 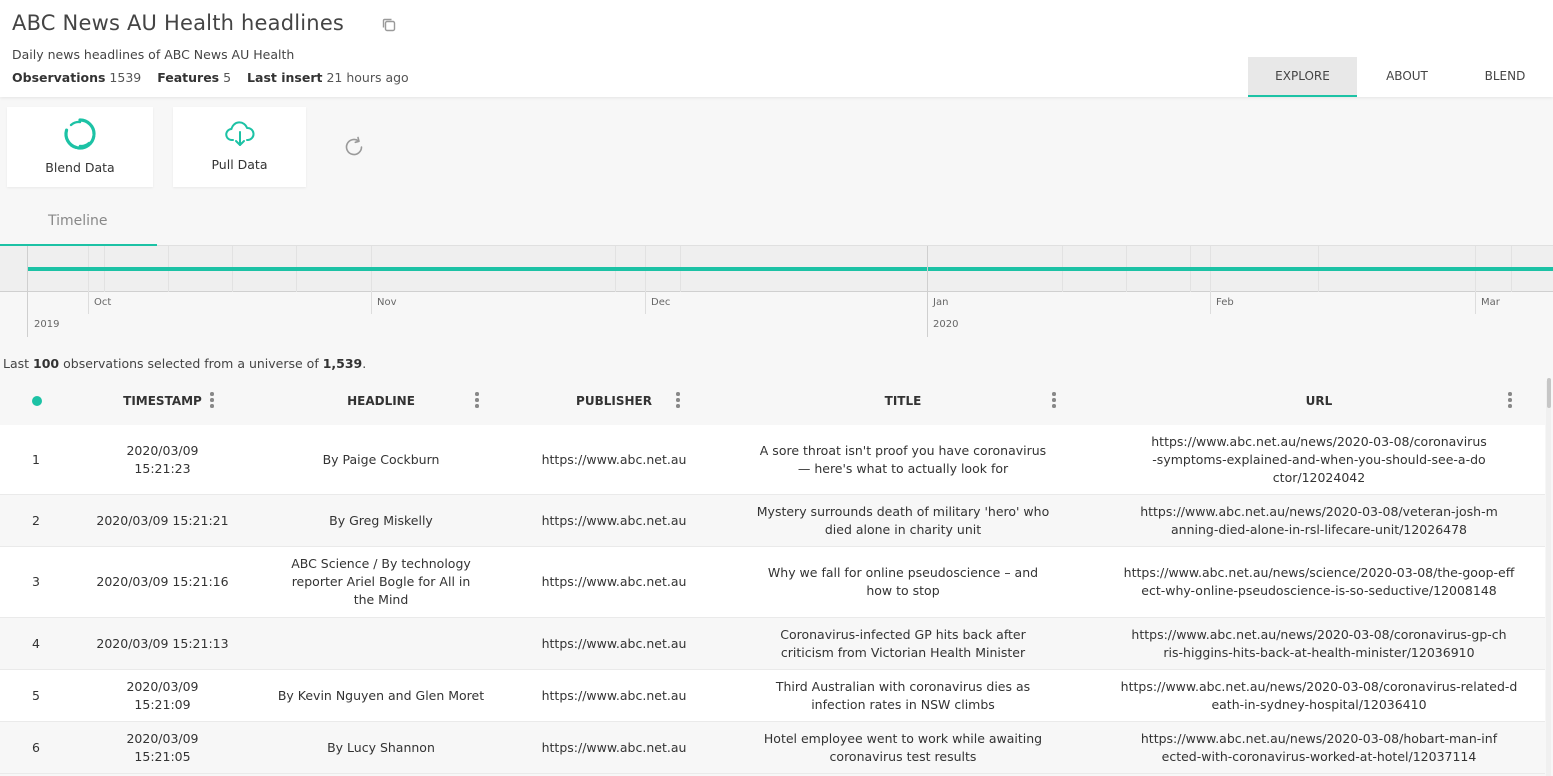 What do you see at coordinates (36, 747) in the screenshot?
I see `row-index: 6` at bounding box center [36, 747].